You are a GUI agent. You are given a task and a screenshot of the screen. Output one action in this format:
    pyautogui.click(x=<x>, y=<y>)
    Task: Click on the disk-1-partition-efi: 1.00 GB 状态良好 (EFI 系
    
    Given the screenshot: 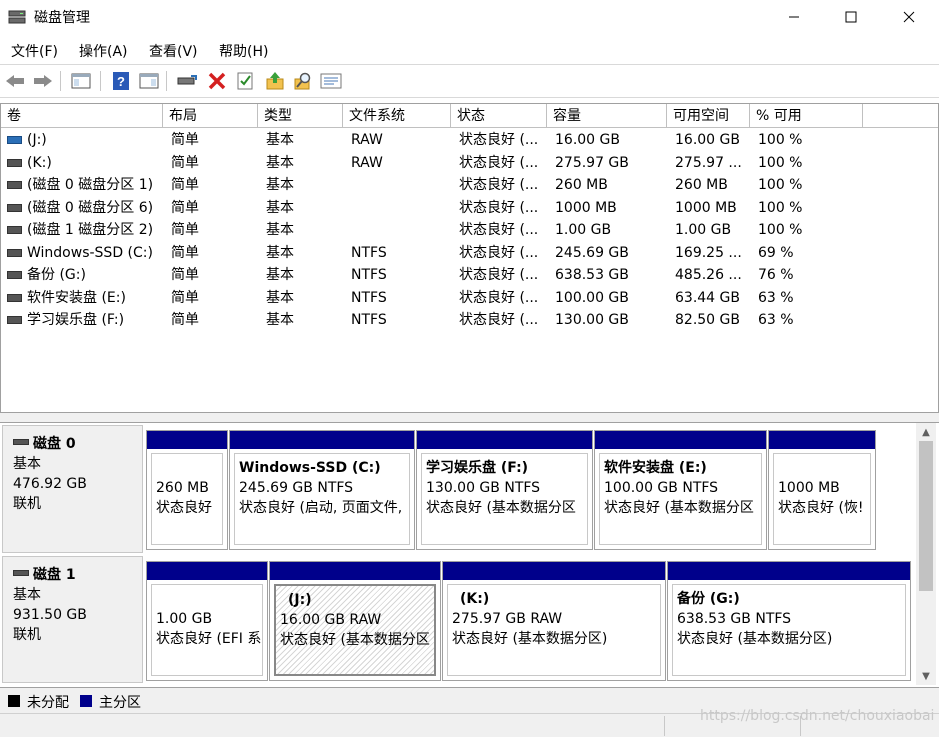 What is the action you would take?
    pyautogui.click(x=207, y=621)
    